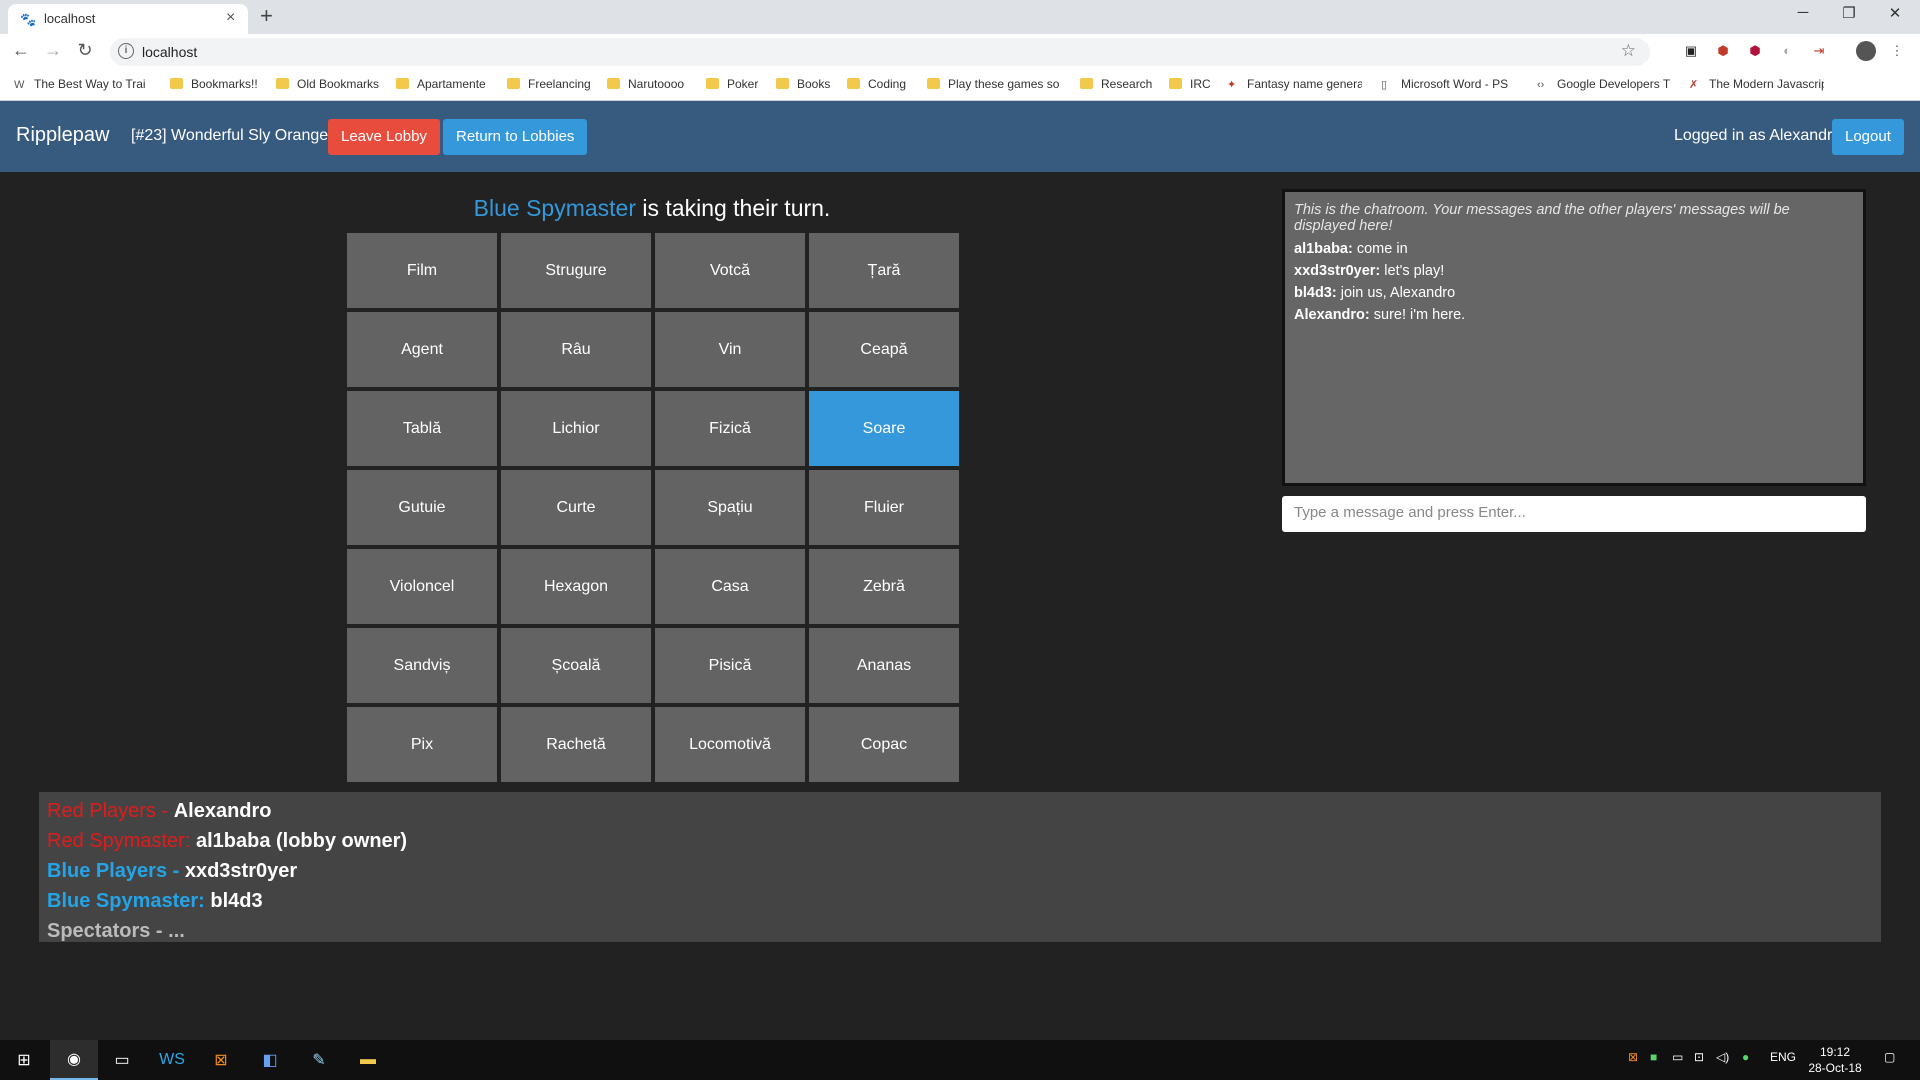 The width and height of the screenshot is (1920, 1080). Describe the element at coordinates (1866, 51) in the screenshot. I see `profile-avatar` at that location.